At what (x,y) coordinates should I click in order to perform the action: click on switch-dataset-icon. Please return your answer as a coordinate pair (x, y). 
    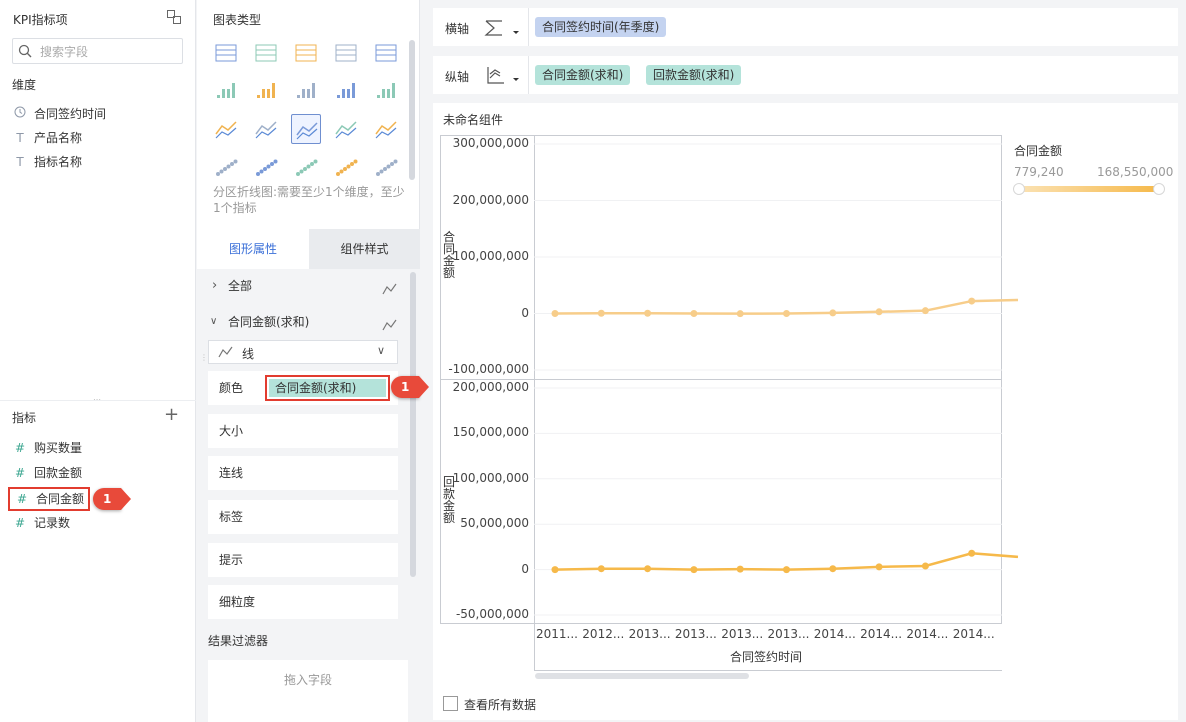
    Looking at the image, I should click on (174, 17).